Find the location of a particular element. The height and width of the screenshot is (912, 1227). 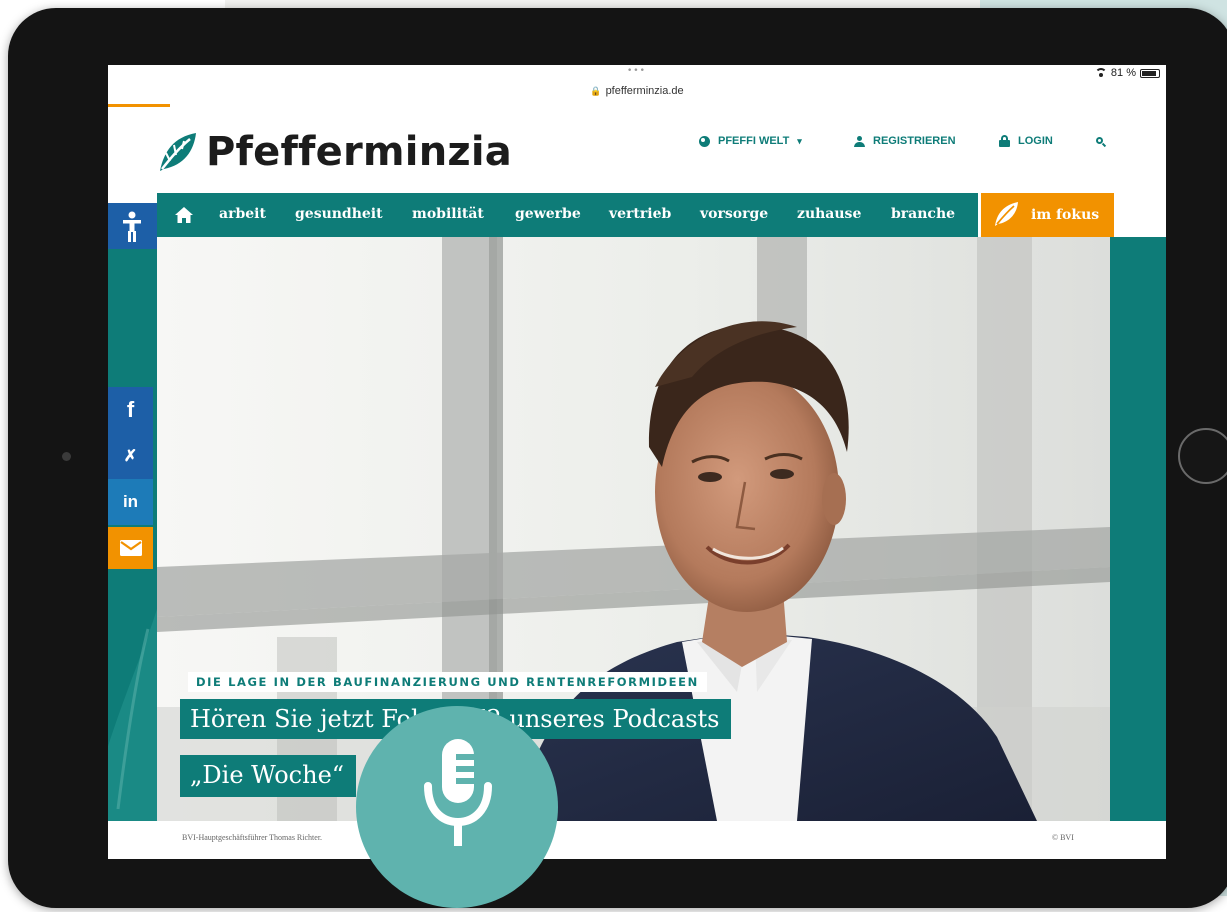

image-credit: © BVI is located at coordinates (1063, 837).